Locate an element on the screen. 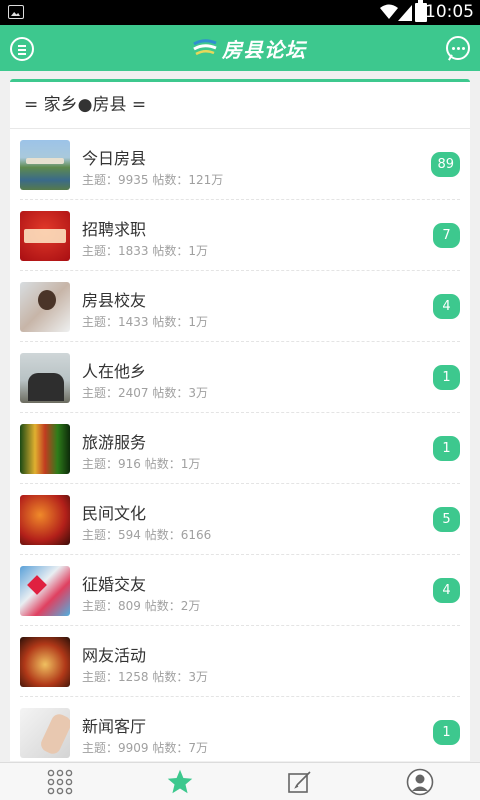 The image size is (480, 800). forum-item: 新闻客厅 主题：9909 帖数：7万 1 is located at coordinates (240, 729).